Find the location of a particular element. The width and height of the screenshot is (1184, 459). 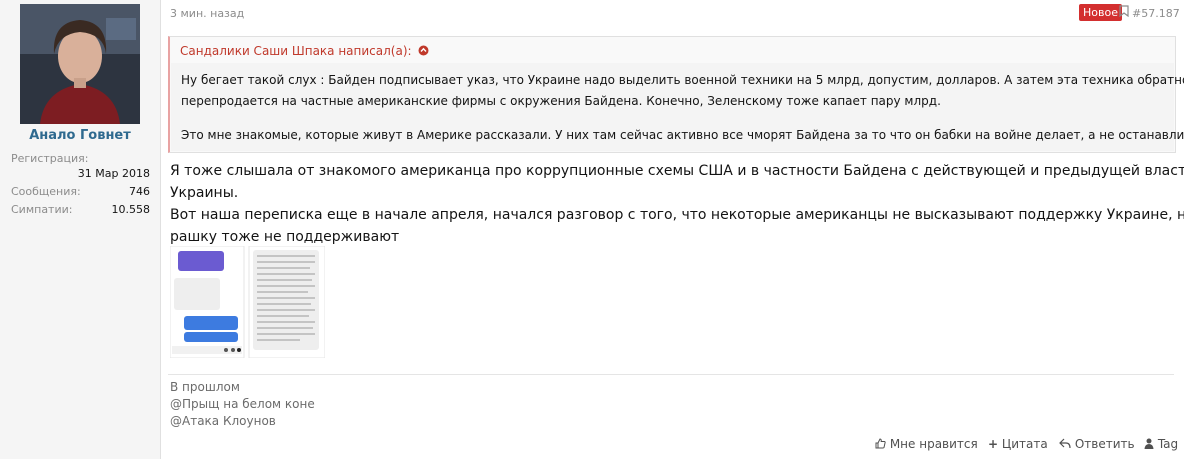

registration-label: Регистрация: is located at coordinates (50, 158).